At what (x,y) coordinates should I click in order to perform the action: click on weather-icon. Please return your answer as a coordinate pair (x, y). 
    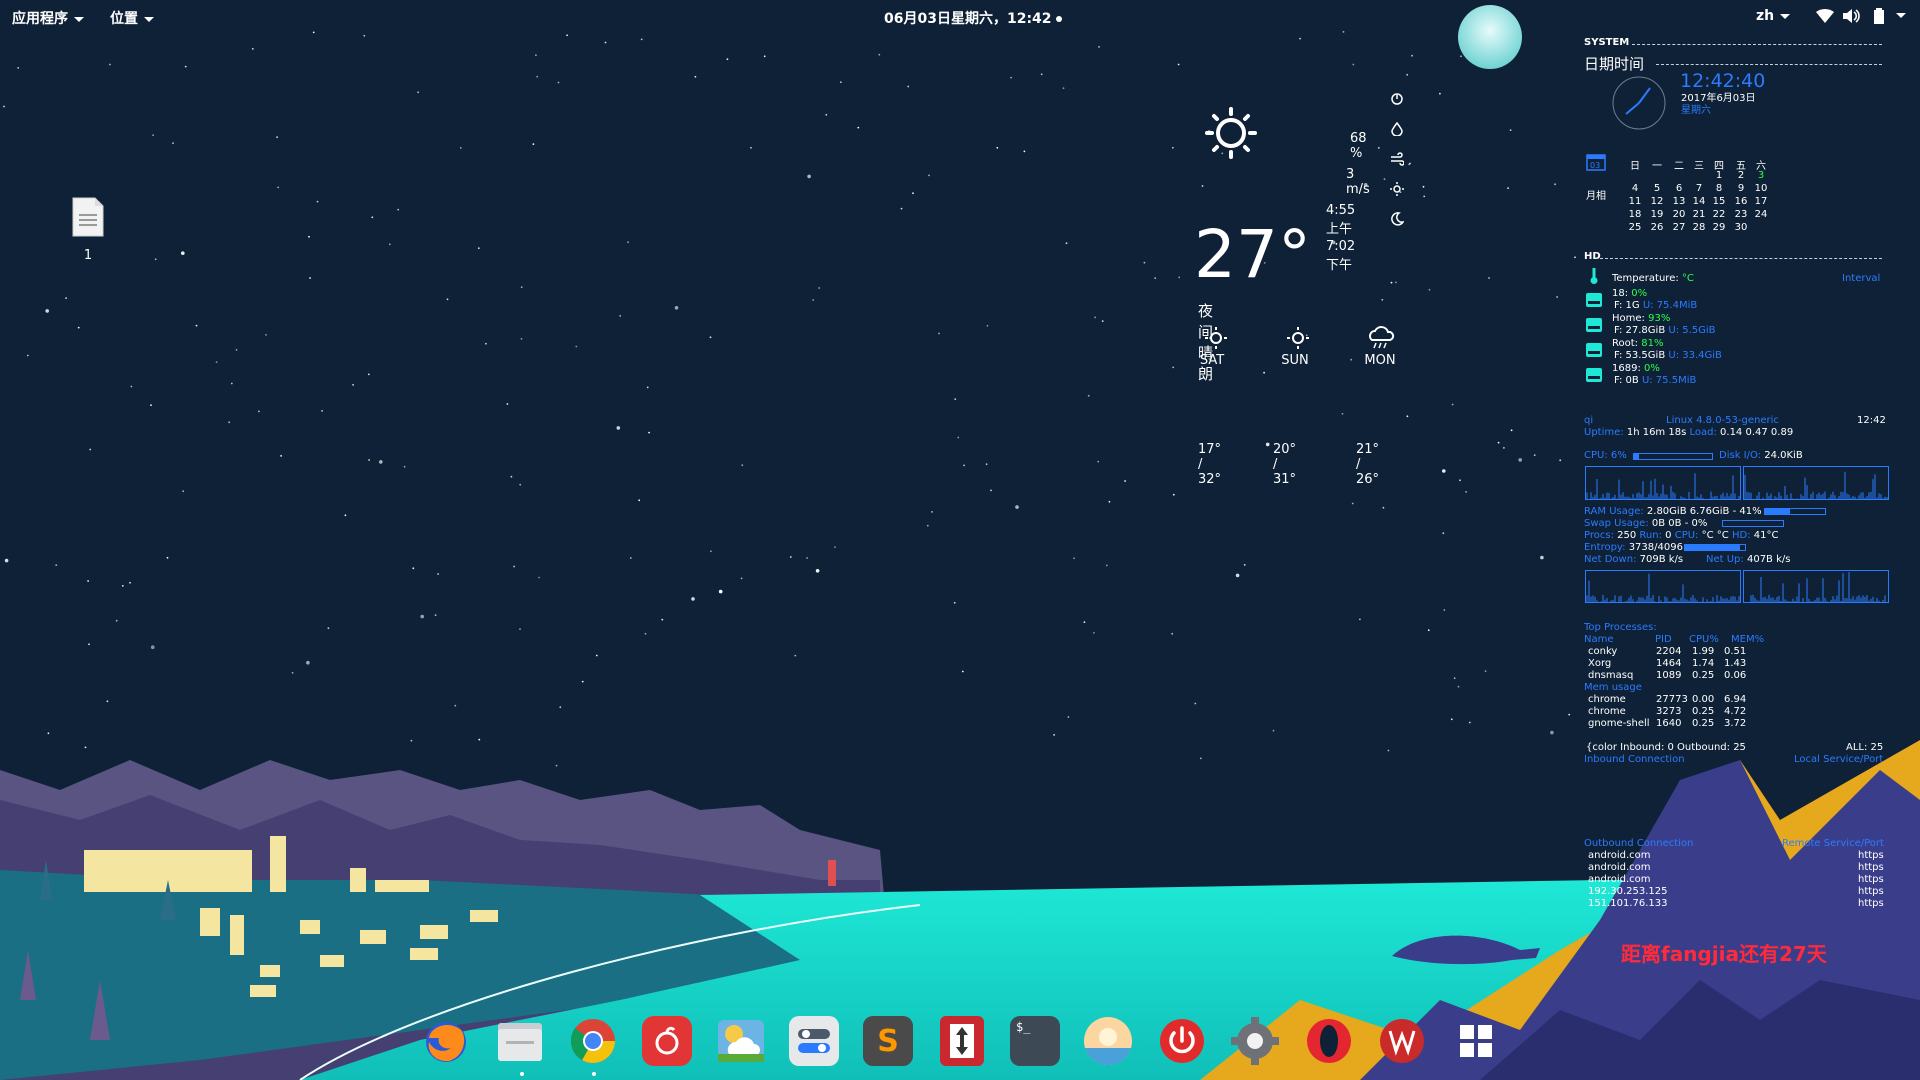
    Looking at the image, I should click on (741, 1041).